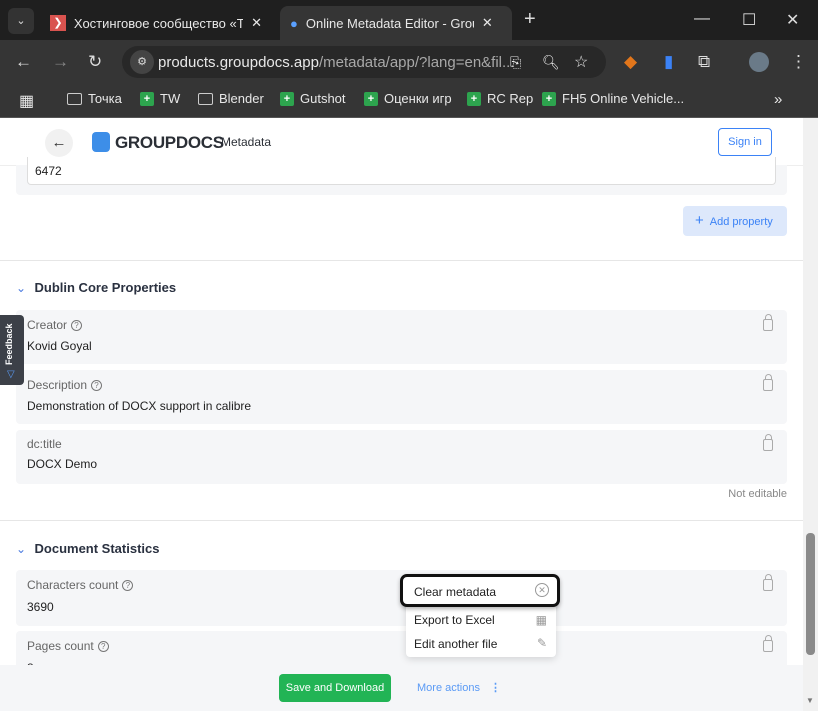  What do you see at coordinates (542, 590) in the screenshot?
I see `clear-circle-icon: ✕` at bounding box center [542, 590].